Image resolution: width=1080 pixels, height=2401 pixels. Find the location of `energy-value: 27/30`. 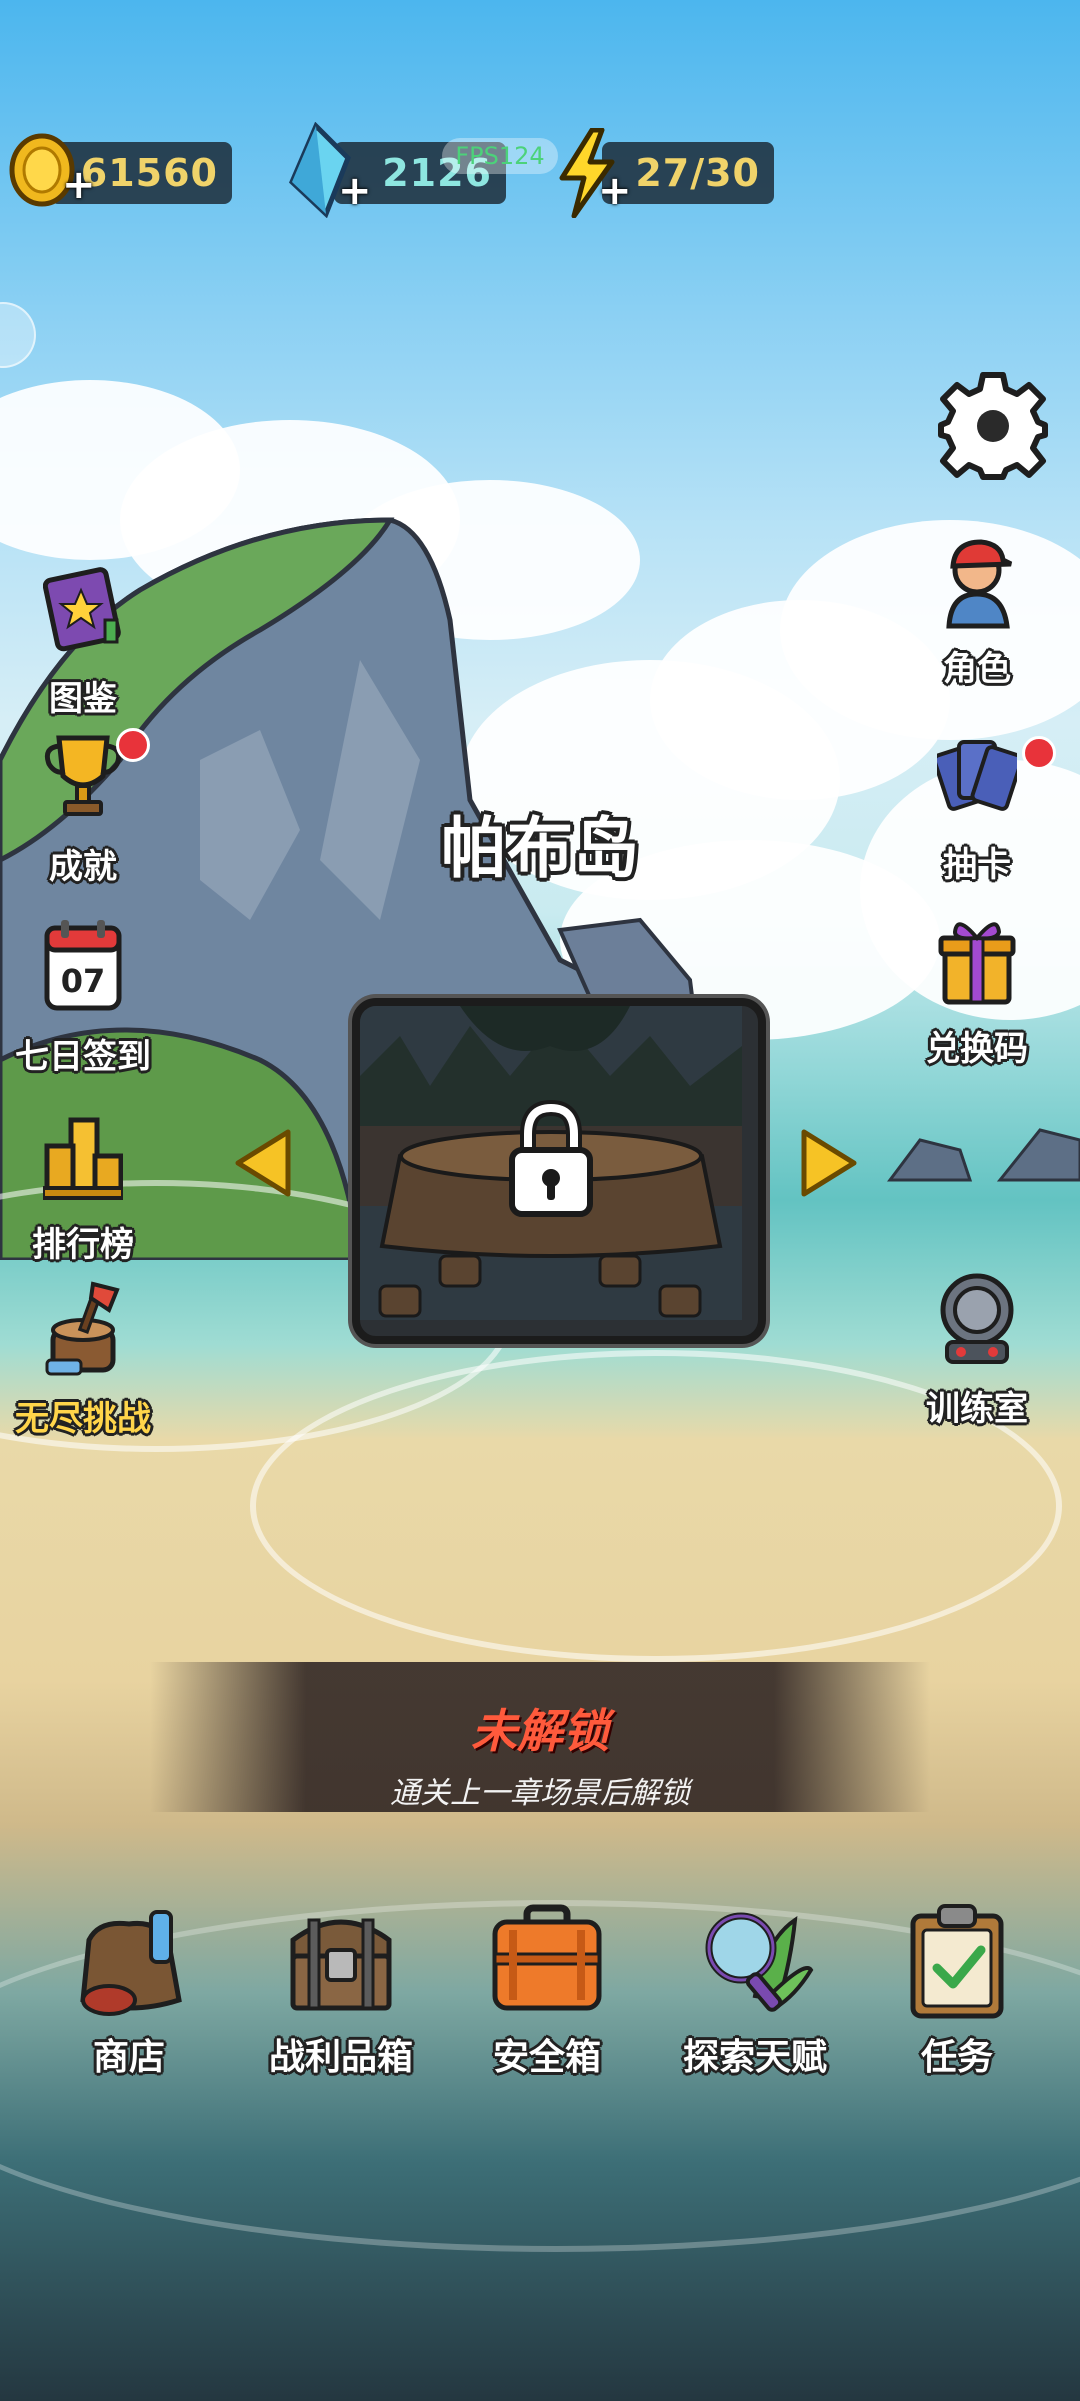

energy-value: 27/30 is located at coordinates (697, 173).